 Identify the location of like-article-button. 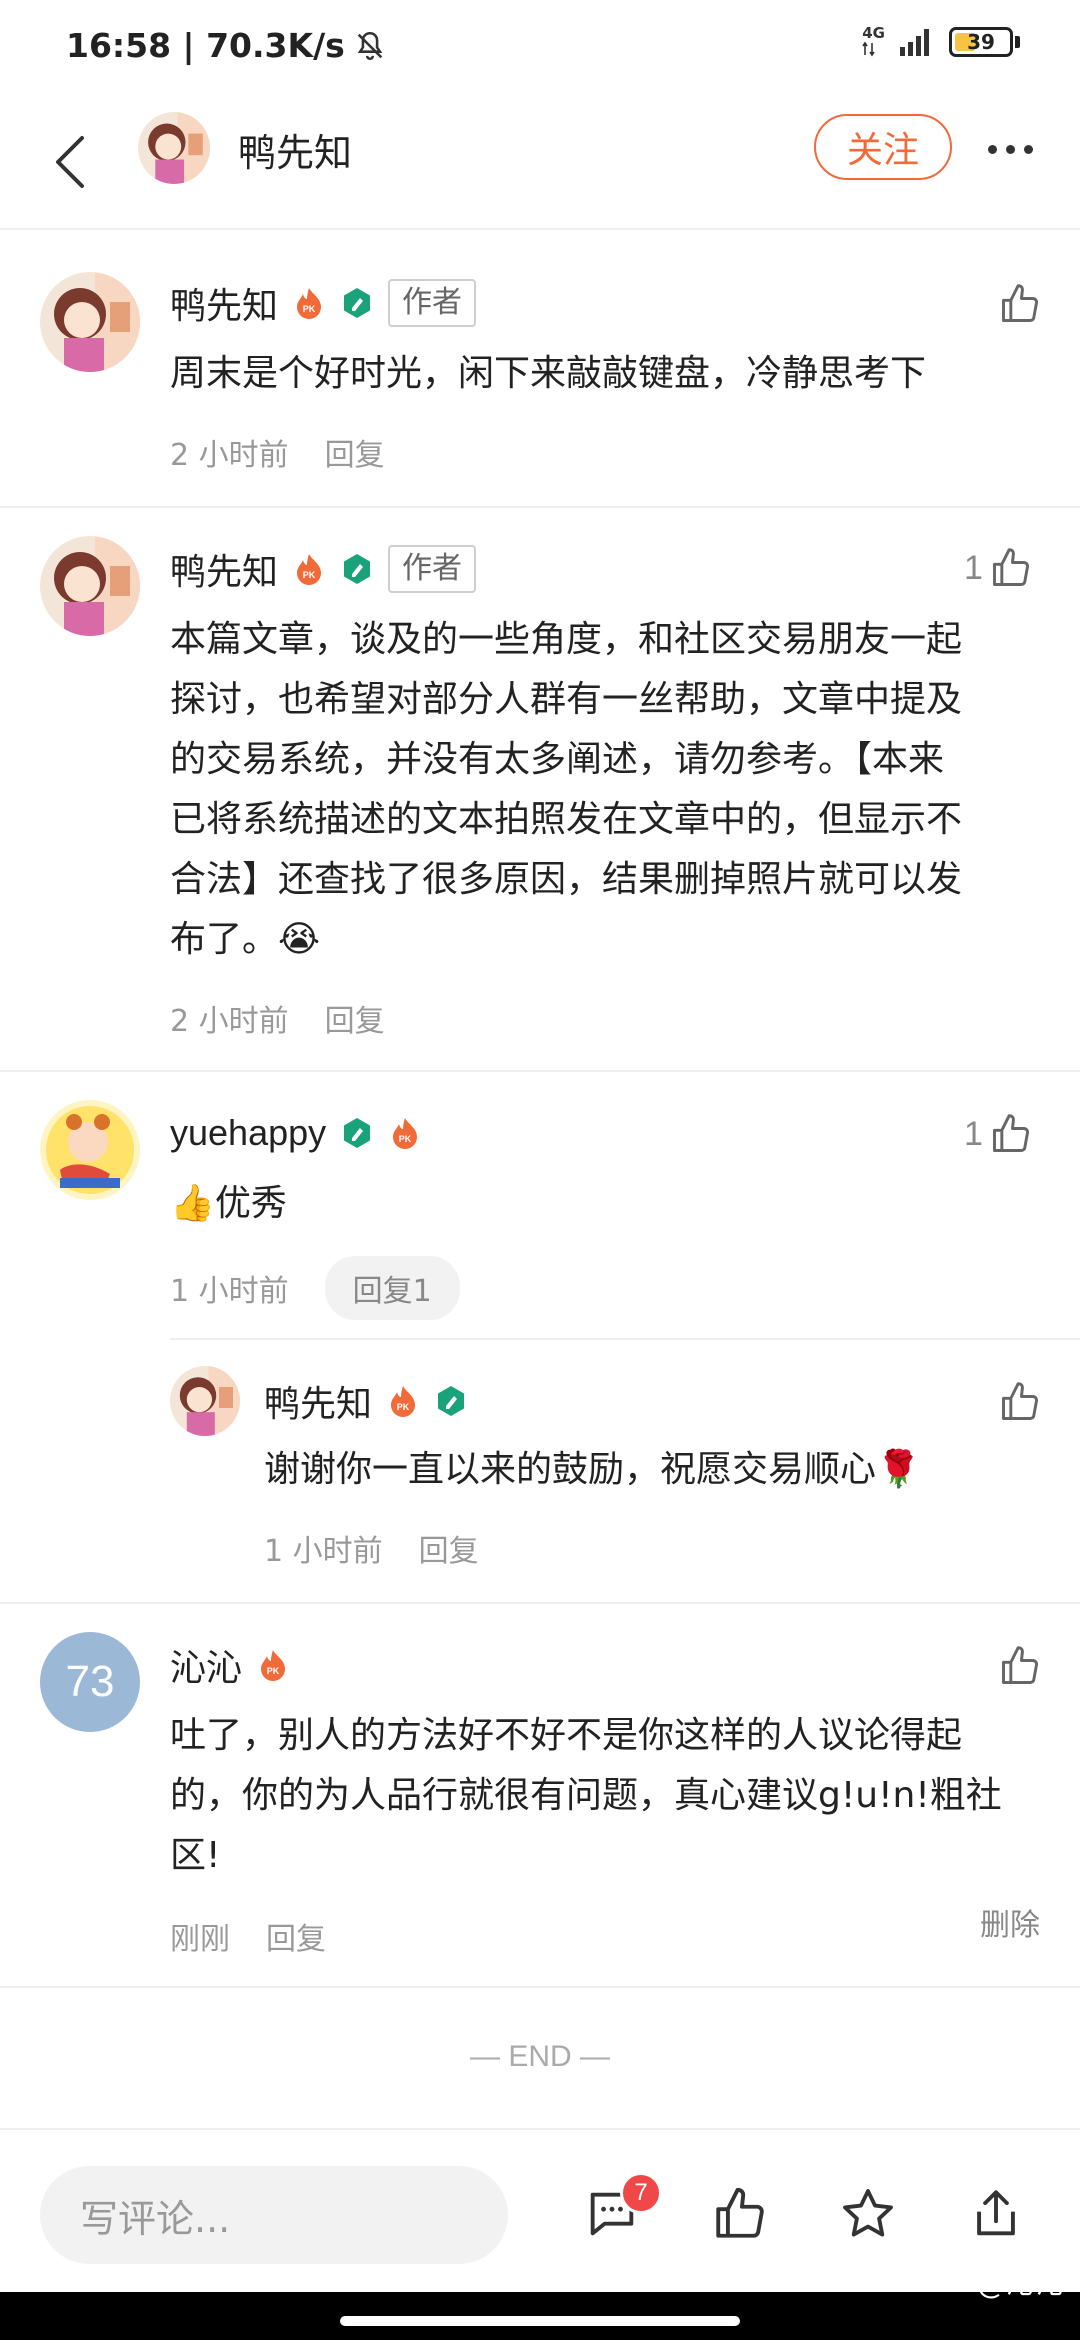
(740, 2214).